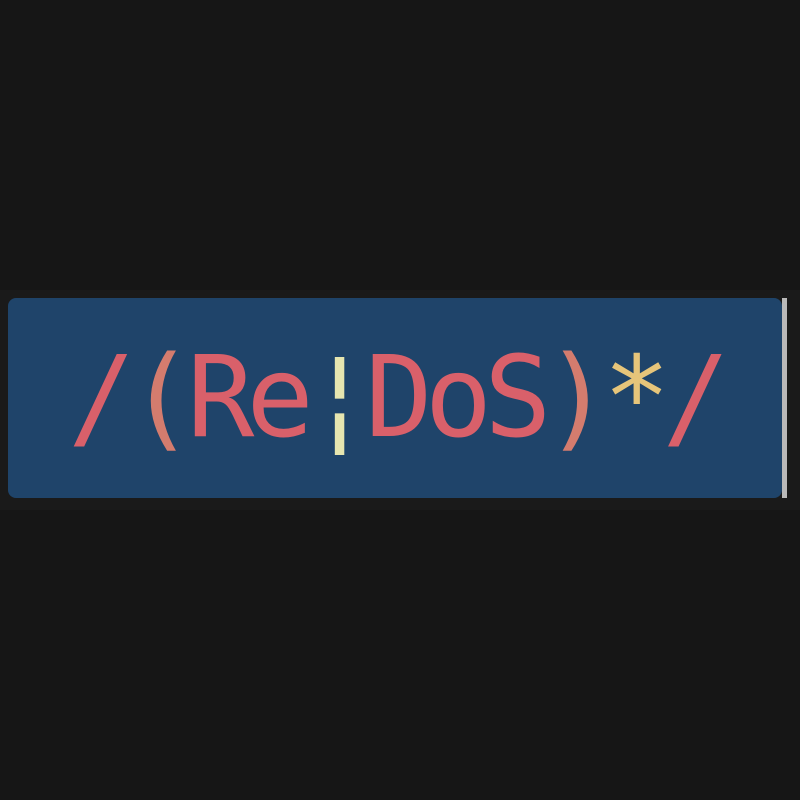 The width and height of the screenshot is (800, 800). What do you see at coordinates (161, 398) in the screenshot?
I see `regex-open-paren: (` at bounding box center [161, 398].